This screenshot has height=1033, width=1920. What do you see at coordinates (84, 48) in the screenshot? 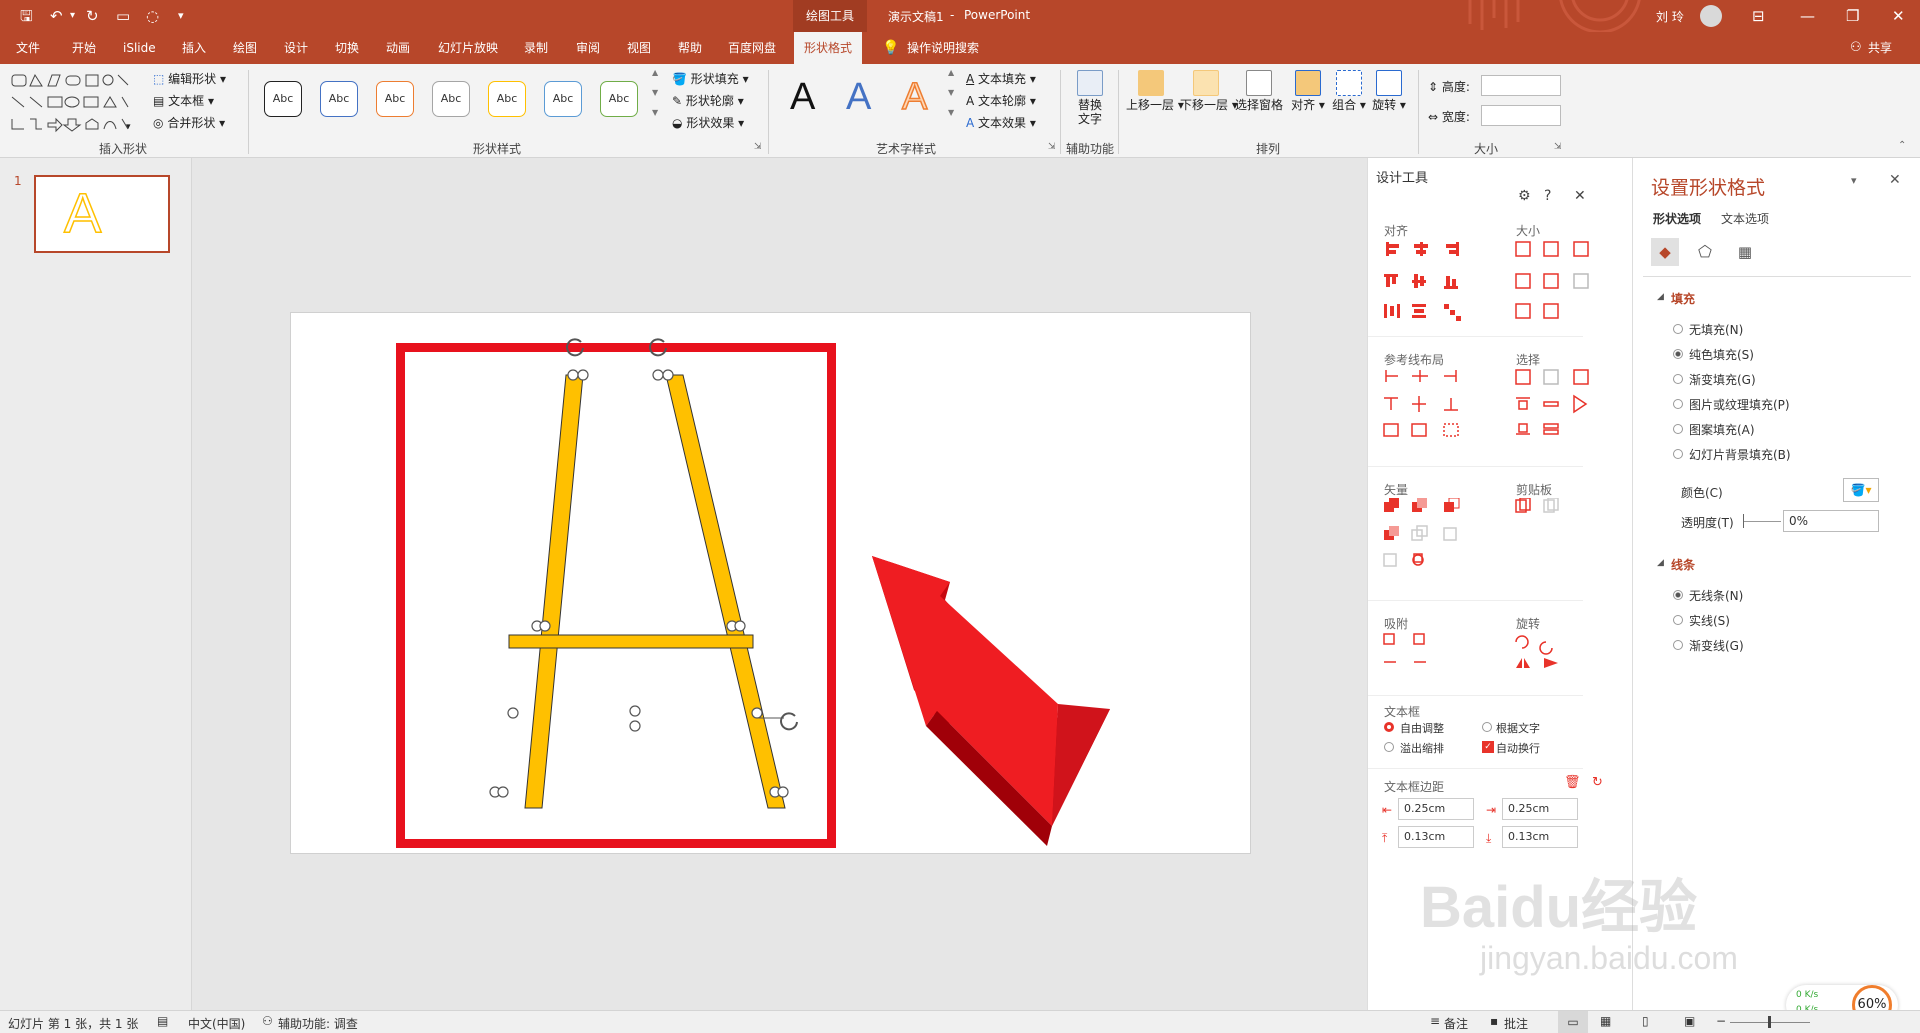
I see `tab-home: 开始` at bounding box center [84, 48].